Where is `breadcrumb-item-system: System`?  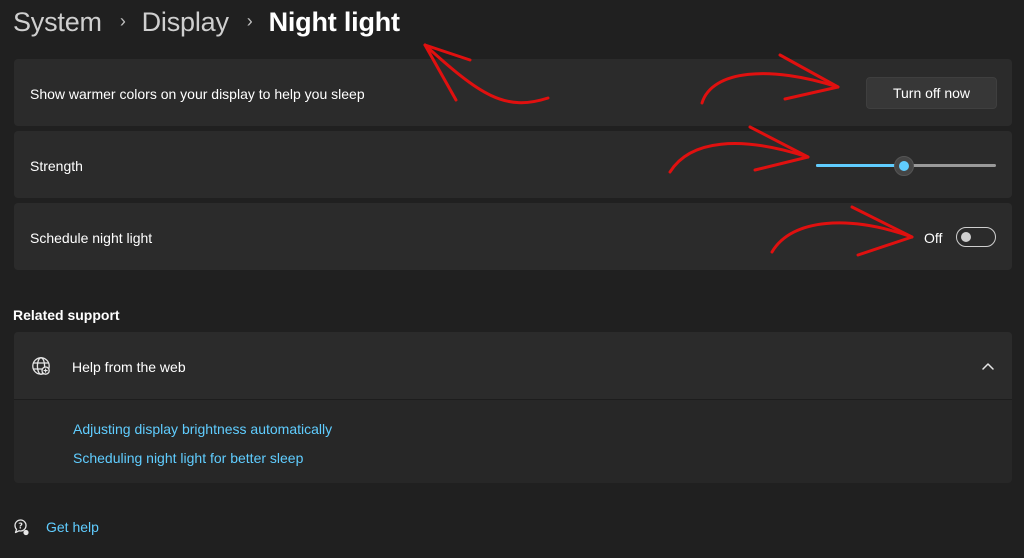
breadcrumb-item-system: System is located at coordinates (57, 22).